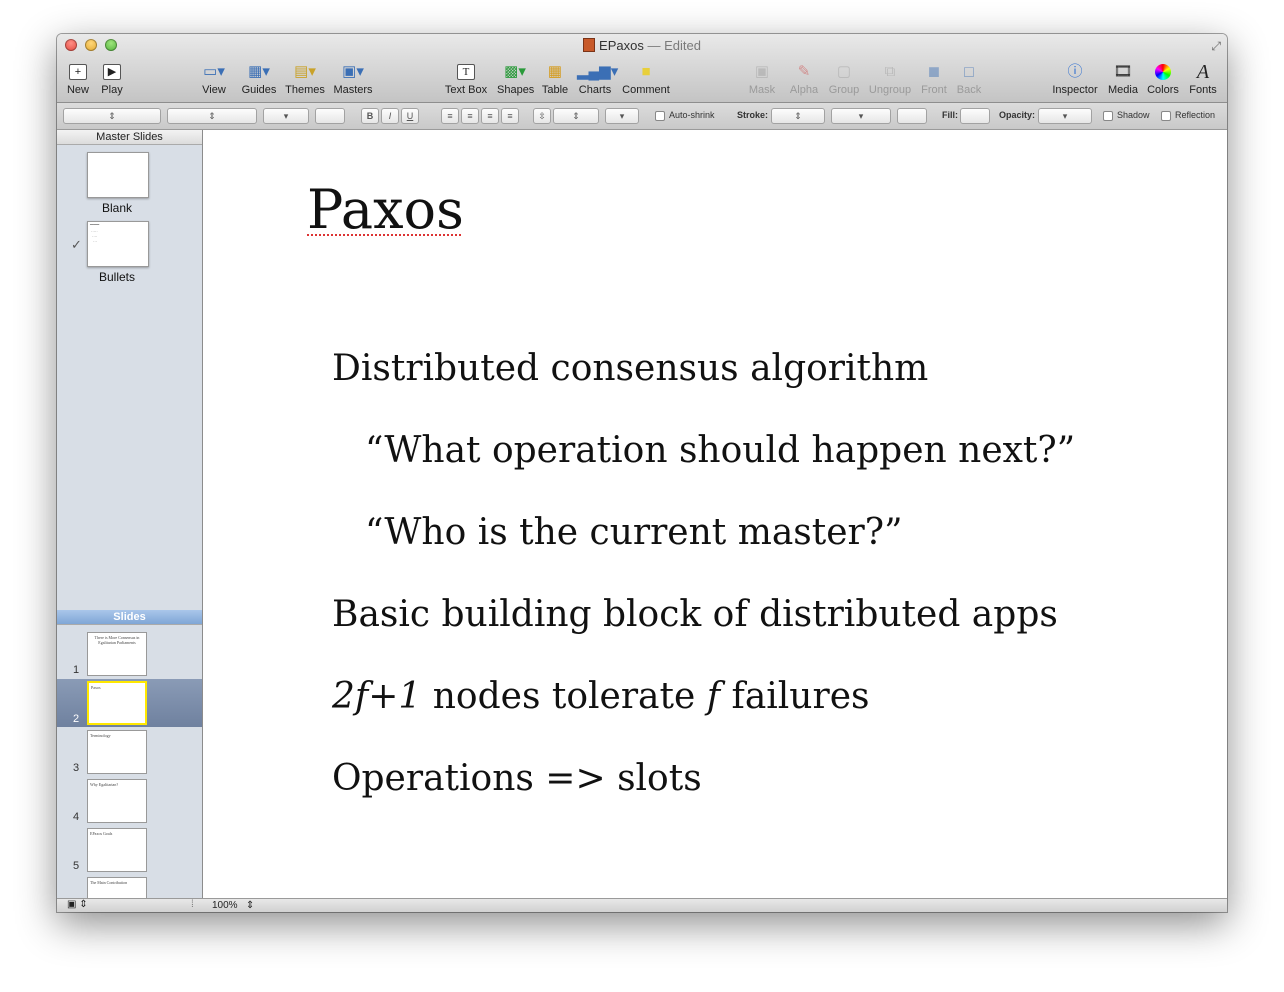 The height and width of the screenshot is (992, 1284). Describe the element at coordinates (589, 45) in the screenshot. I see `document-icon` at that location.